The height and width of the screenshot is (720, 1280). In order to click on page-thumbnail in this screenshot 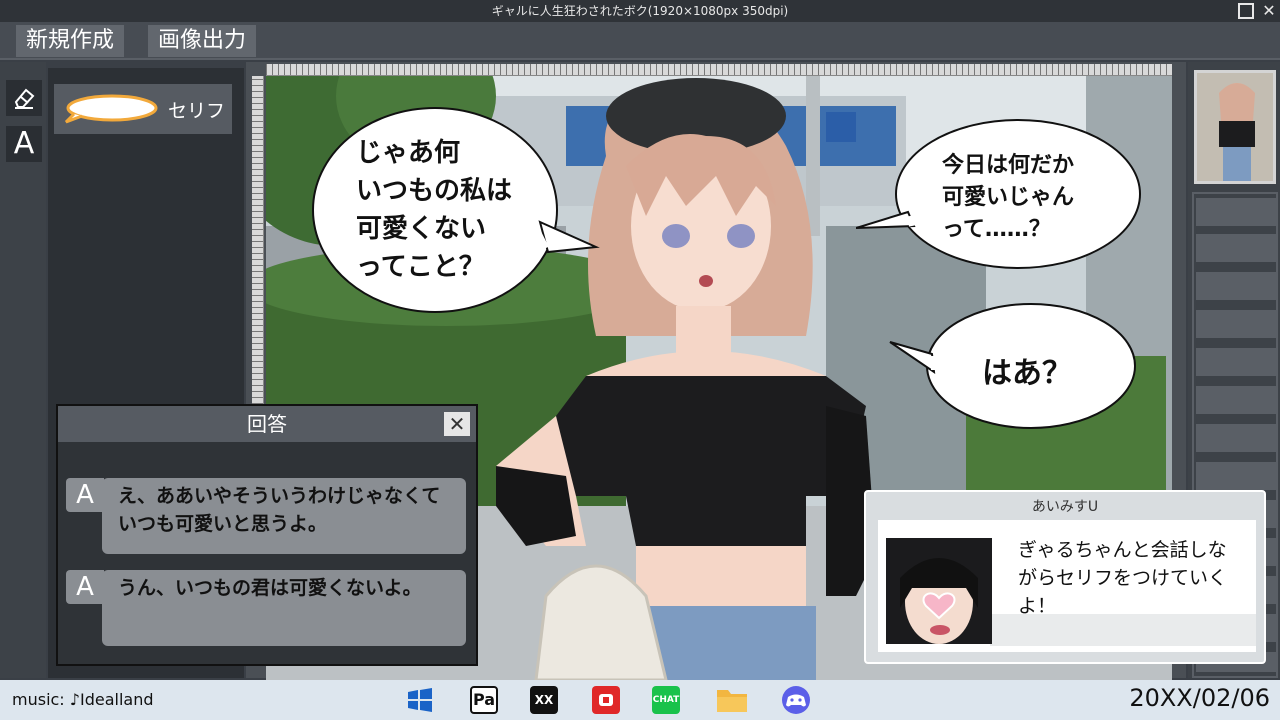, I will do `click(1235, 127)`.